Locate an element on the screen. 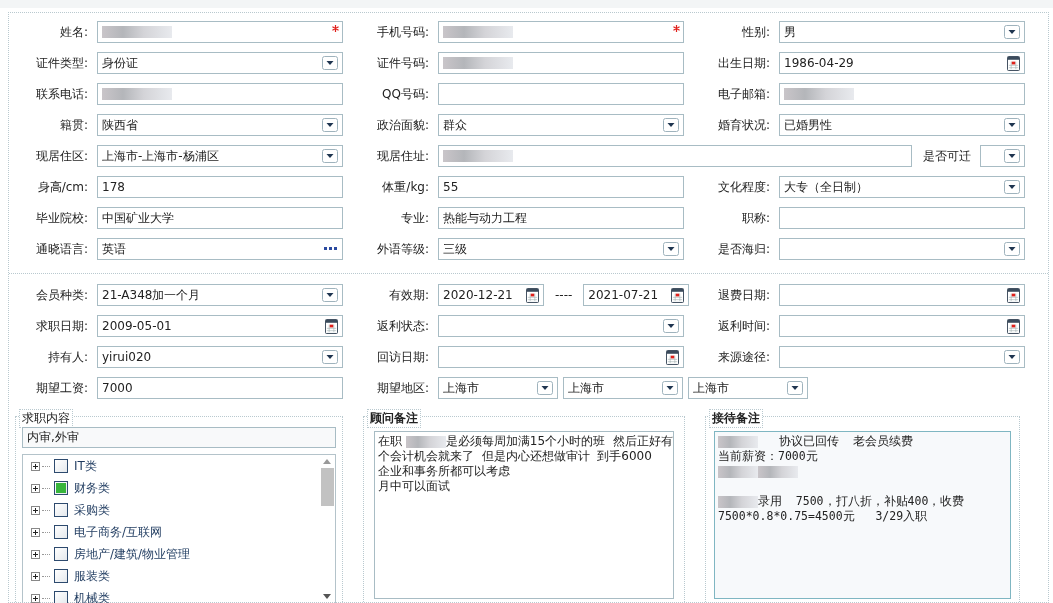 Image resolution: width=1053 pixels, height=603 pixels. scroll-down-icon is located at coordinates (327, 596).